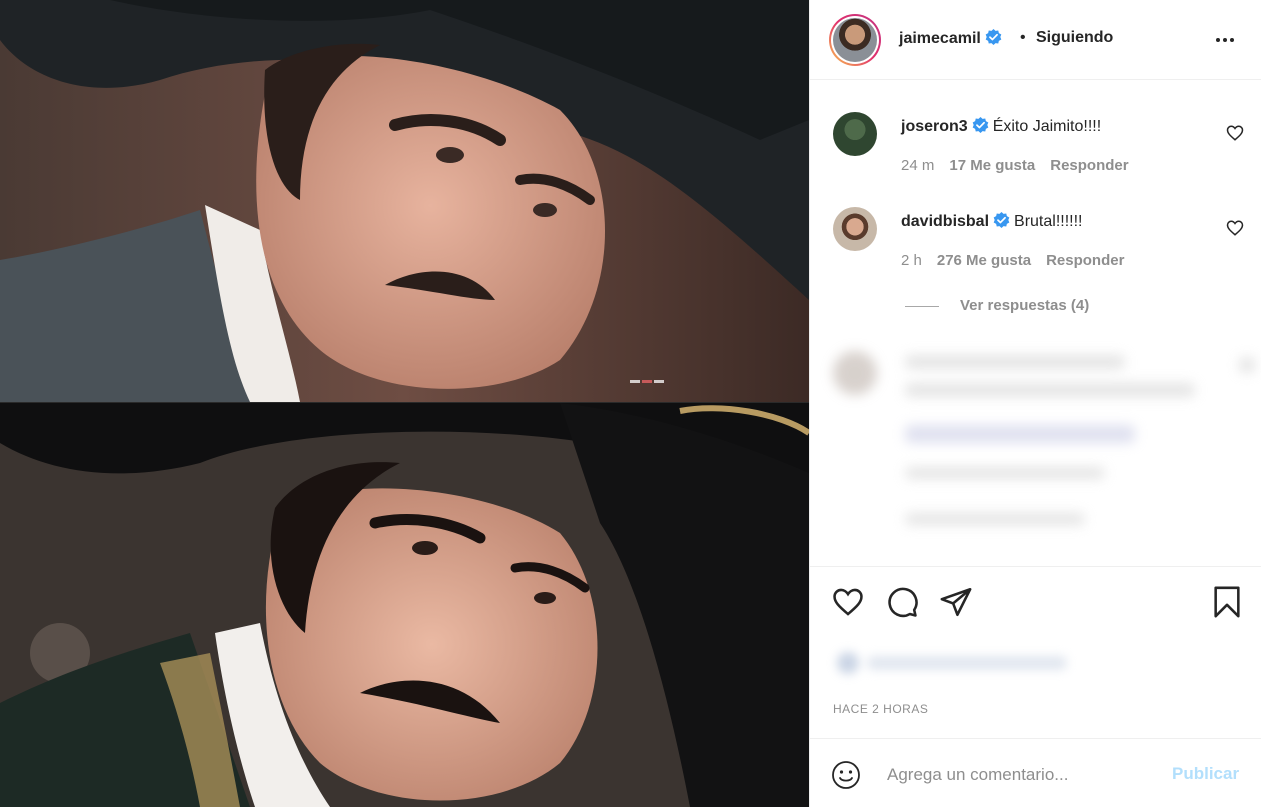 The width and height of the screenshot is (1261, 807). I want to click on comment-icon, so click(902, 602).